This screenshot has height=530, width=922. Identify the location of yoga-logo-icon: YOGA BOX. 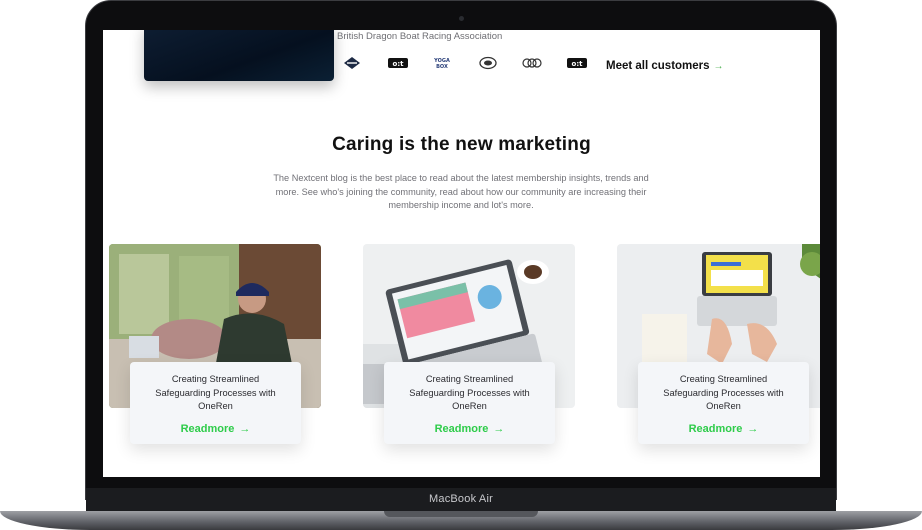
(441, 64).